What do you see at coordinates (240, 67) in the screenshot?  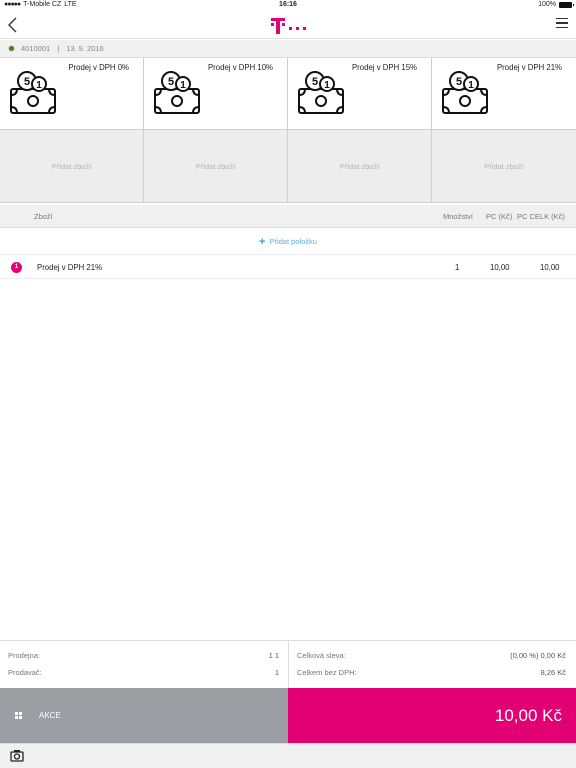 I see `product-label: Prodej v DPH 10%` at bounding box center [240, 67].